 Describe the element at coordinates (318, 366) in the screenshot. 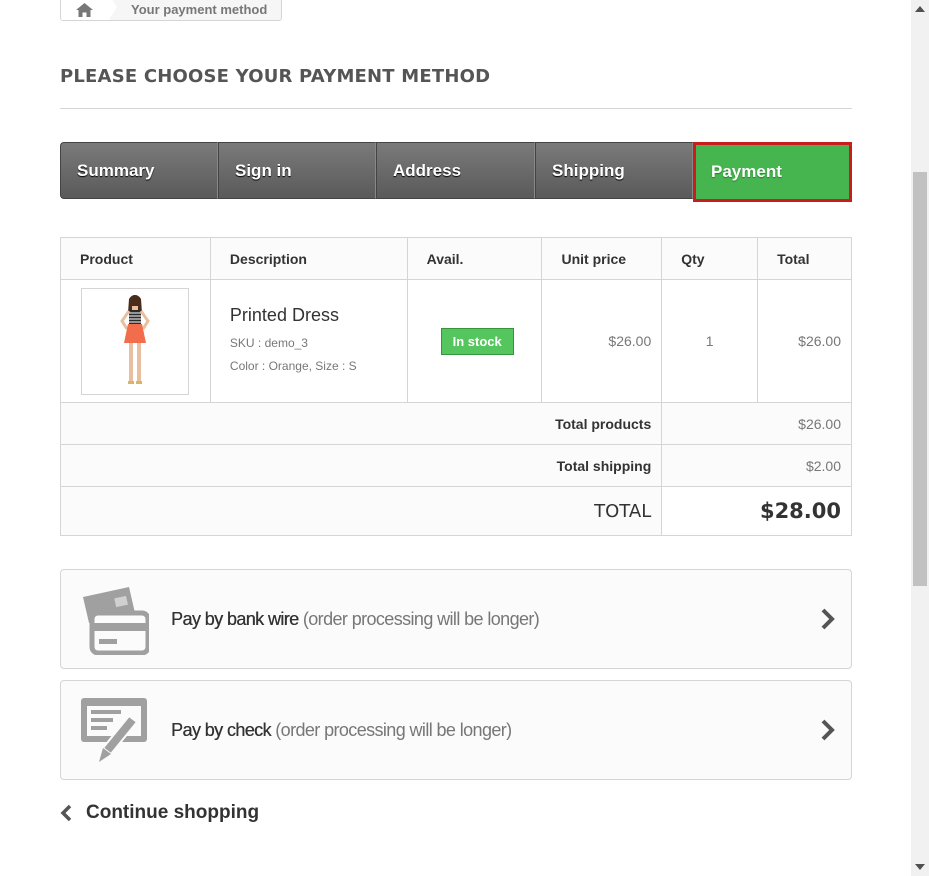

I see `product-attributes: Color : Orange, Size : S` at that location.